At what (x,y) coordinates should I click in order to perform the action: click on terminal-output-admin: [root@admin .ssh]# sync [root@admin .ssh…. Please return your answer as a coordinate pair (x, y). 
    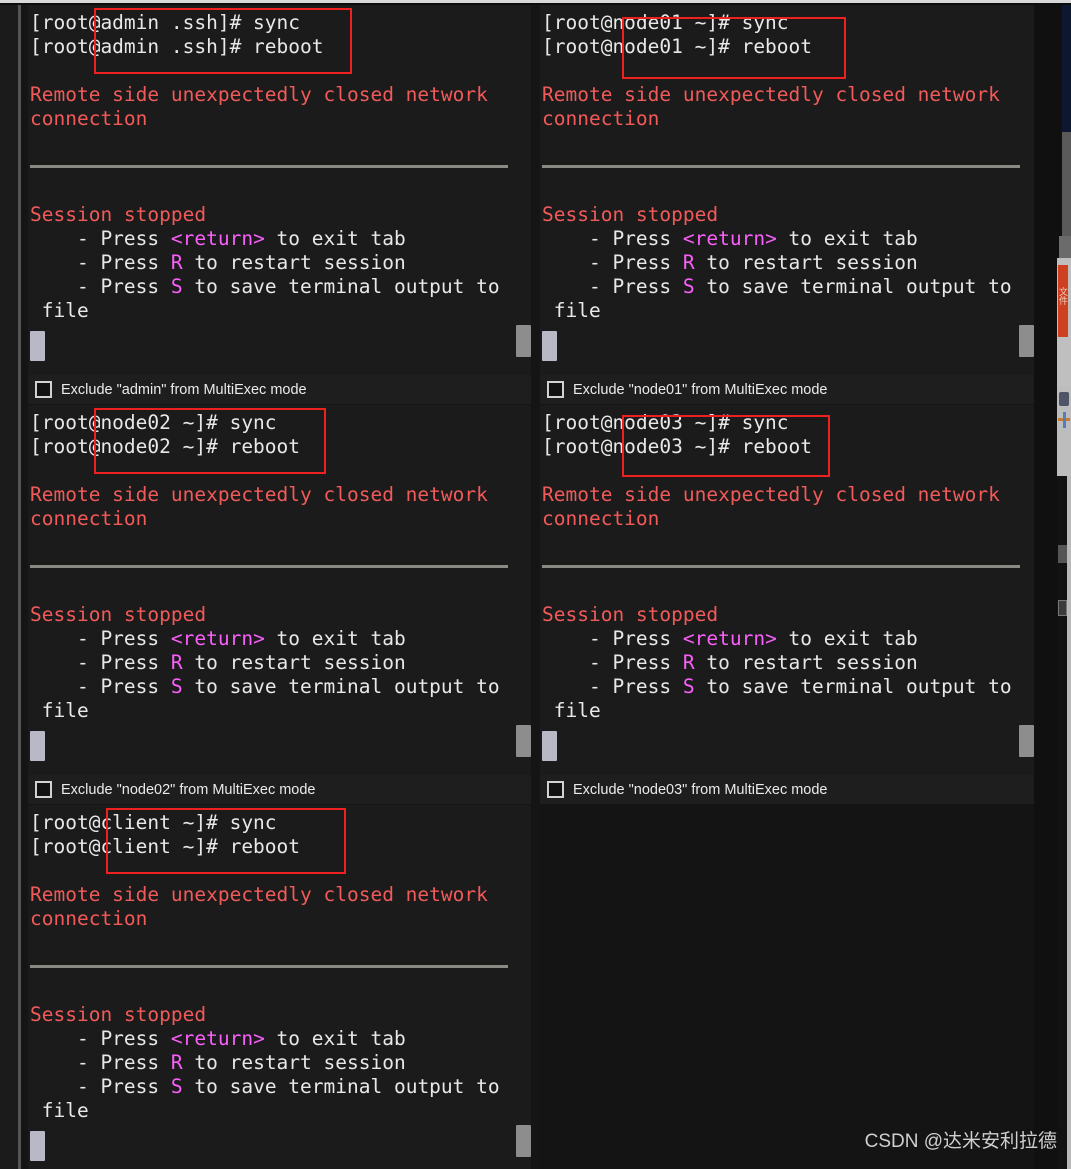
    Looking at the image, I should click on (279, 190).